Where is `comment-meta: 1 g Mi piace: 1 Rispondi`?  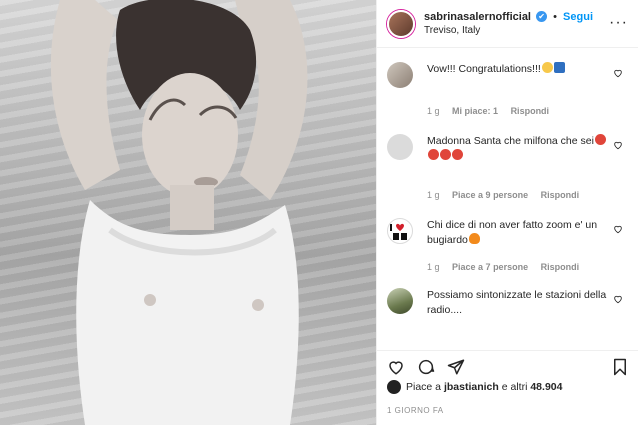 comment-meta: 1 g Mi piace: 1 Rispondi is located at coordinates (493, 111).